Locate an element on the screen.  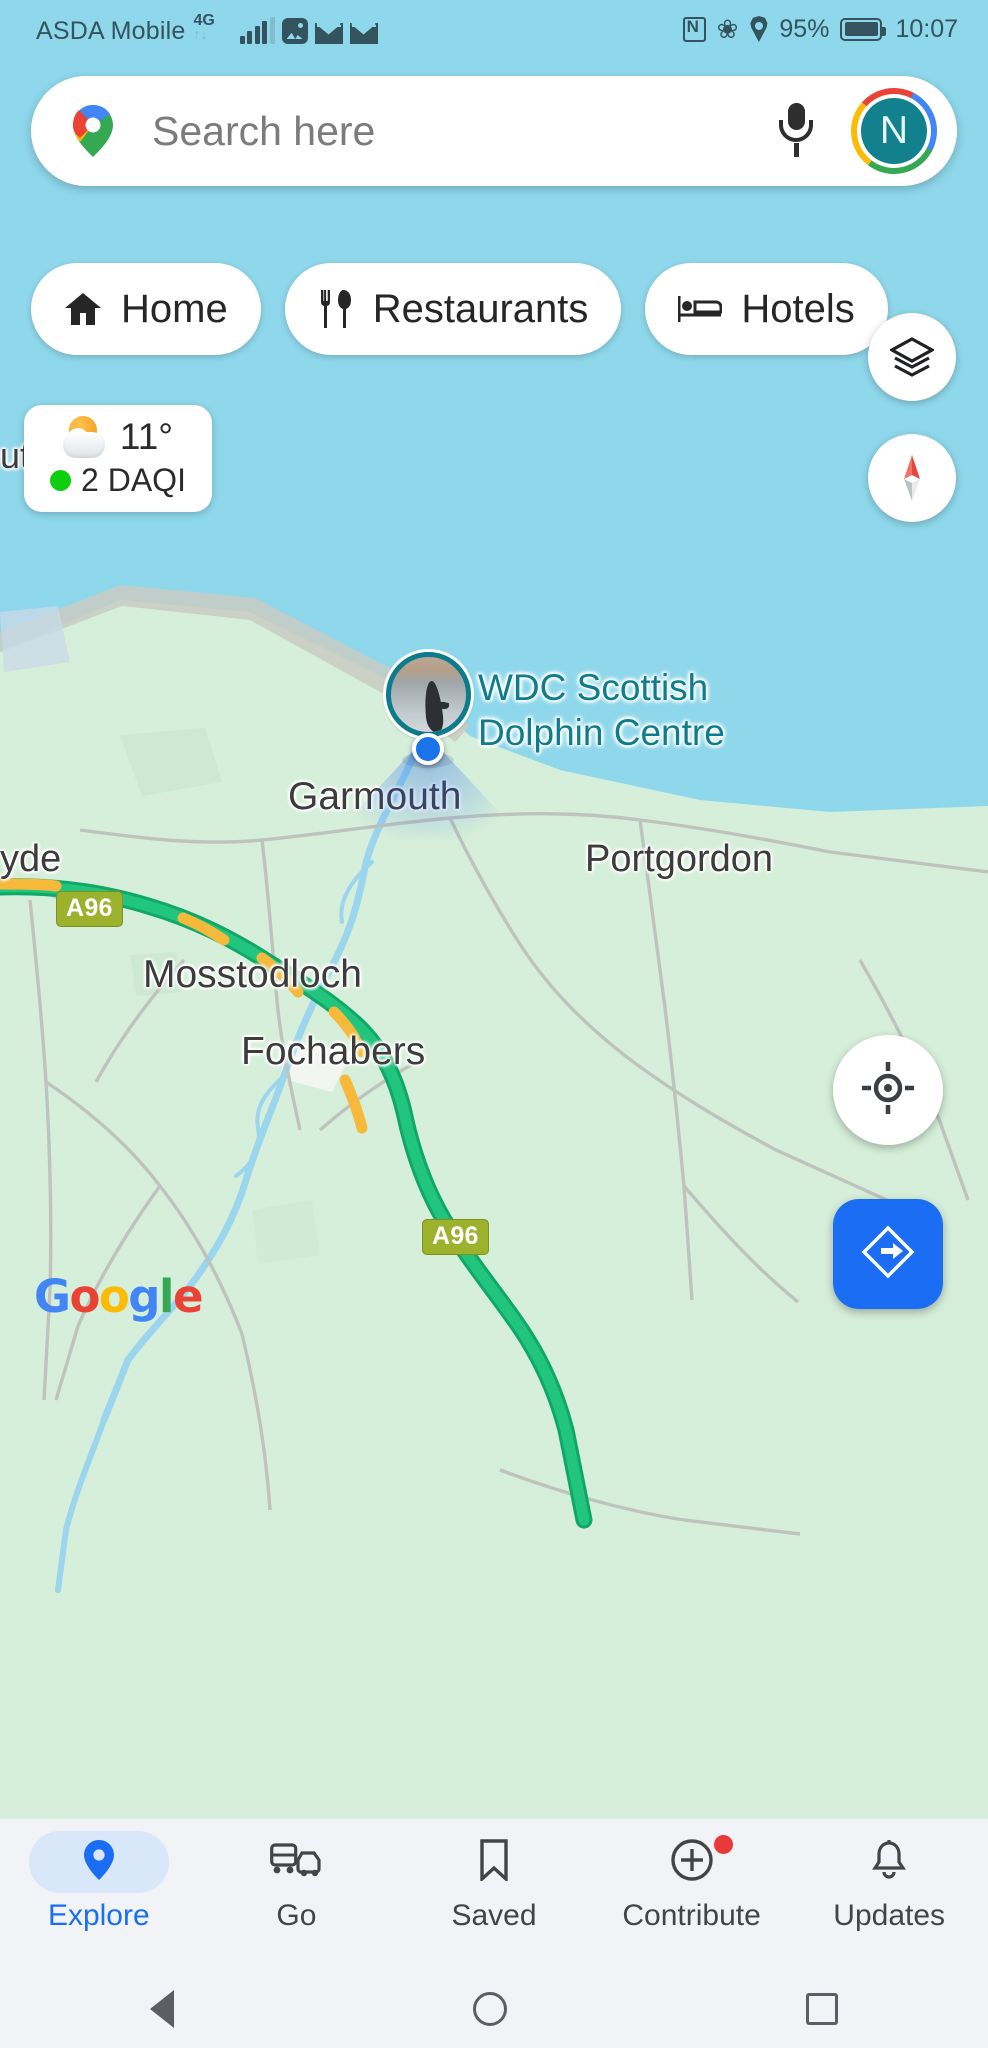
nav-item-go: Go is located at coordinates (297, 1882).